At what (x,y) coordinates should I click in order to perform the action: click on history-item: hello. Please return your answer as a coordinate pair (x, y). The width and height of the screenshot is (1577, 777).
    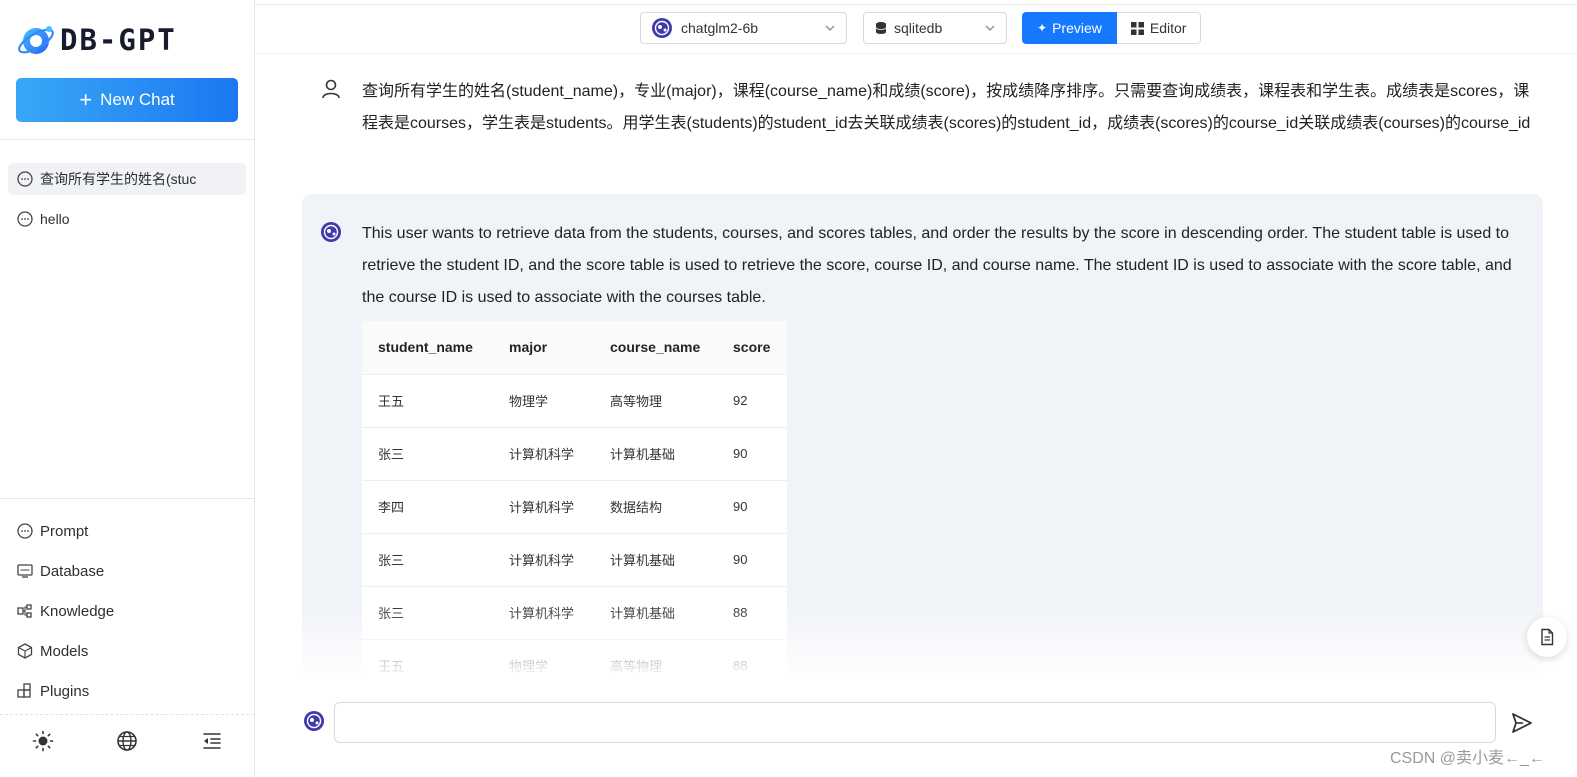
    Looking at the image, I should click on (127, 219).